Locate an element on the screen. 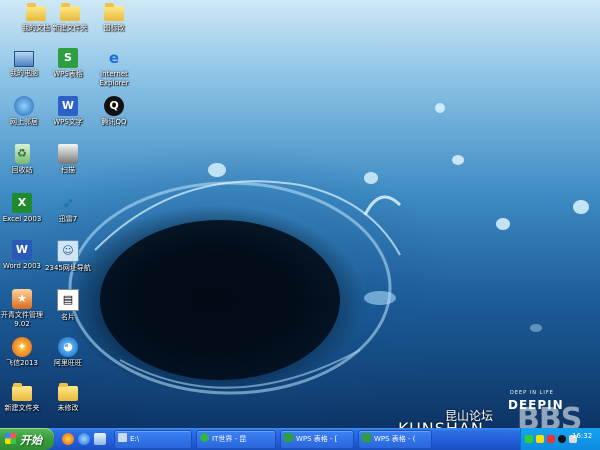 The height and width of the screenshot is (450, 600). watermark-bbs: BBS is located at coordinates (549, 415).